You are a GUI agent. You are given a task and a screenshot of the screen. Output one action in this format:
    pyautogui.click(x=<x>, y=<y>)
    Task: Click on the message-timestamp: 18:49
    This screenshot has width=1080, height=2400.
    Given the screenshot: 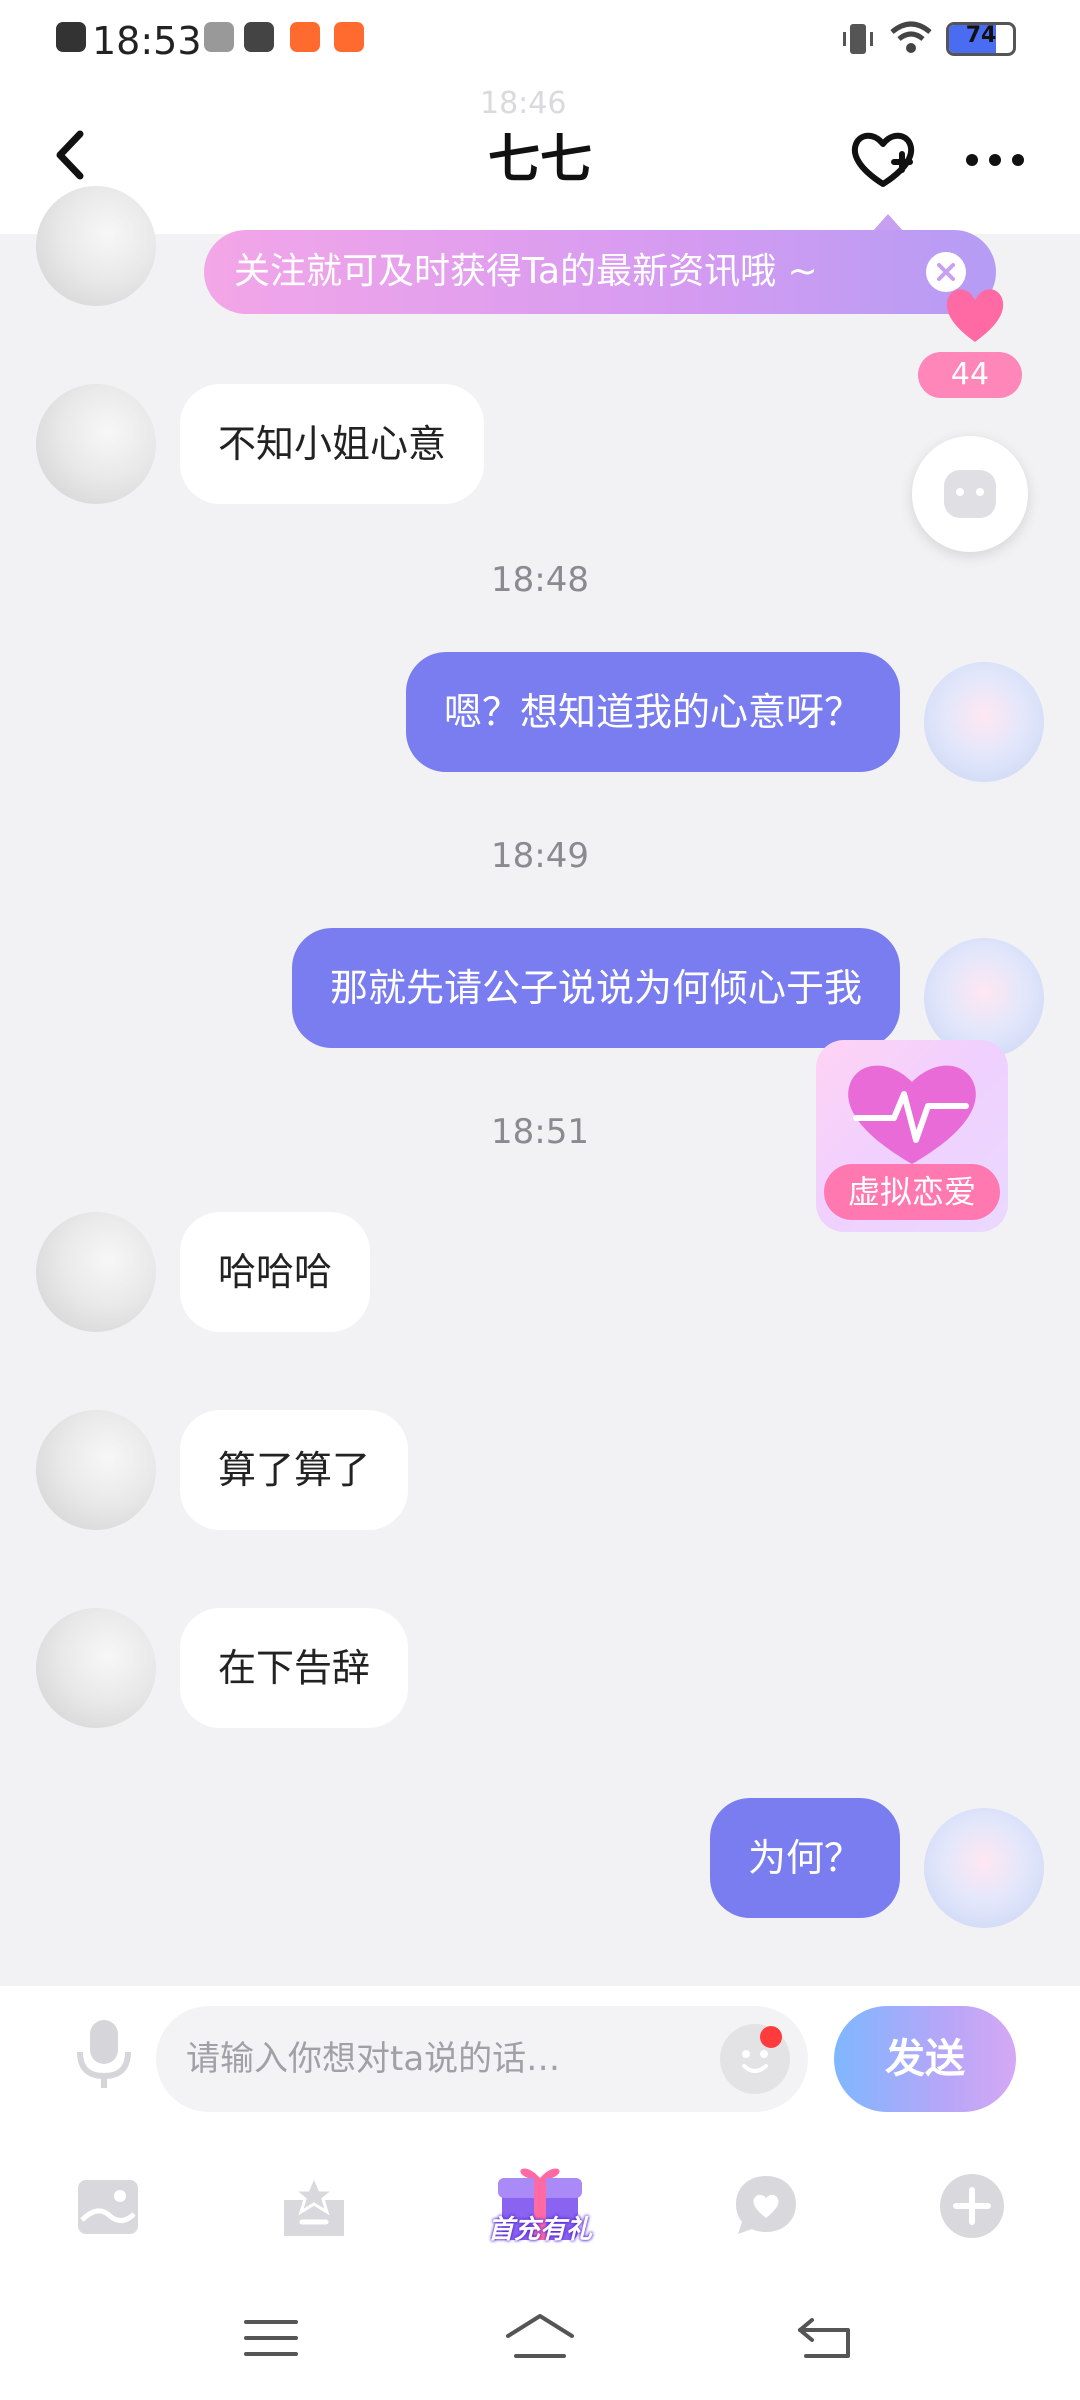 What is the action you would take?
    pyautogui.click(x=540, y=856)
    